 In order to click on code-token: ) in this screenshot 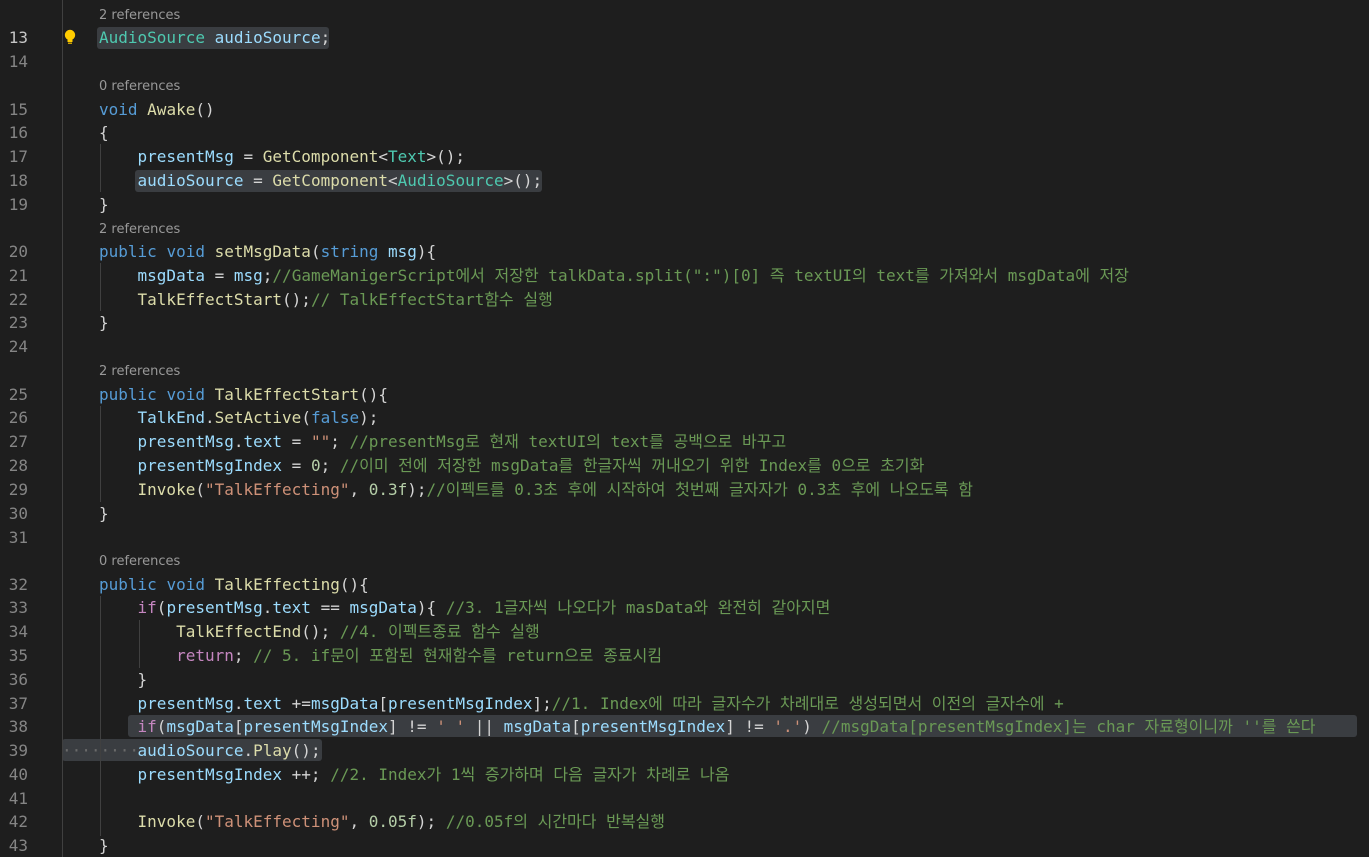, I will do `click(812, 726)`.